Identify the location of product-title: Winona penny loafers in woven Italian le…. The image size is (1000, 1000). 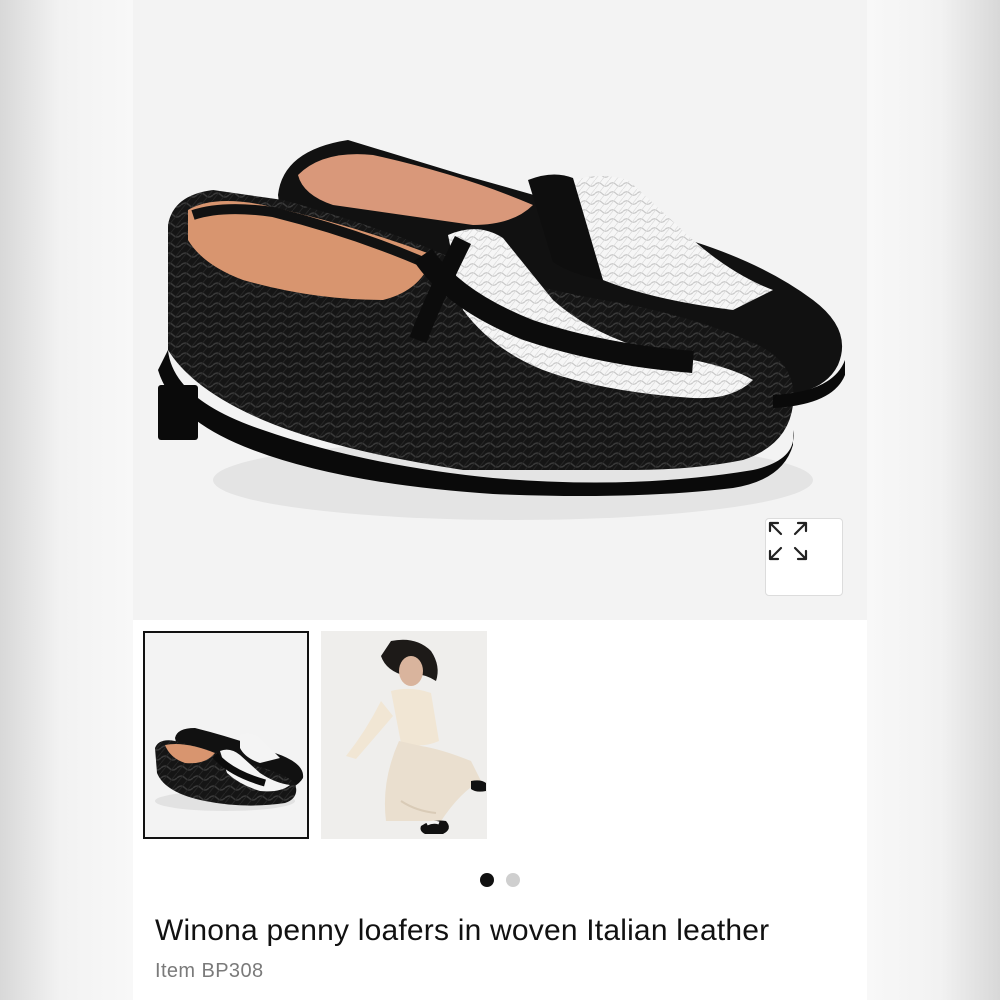
(462, 930).